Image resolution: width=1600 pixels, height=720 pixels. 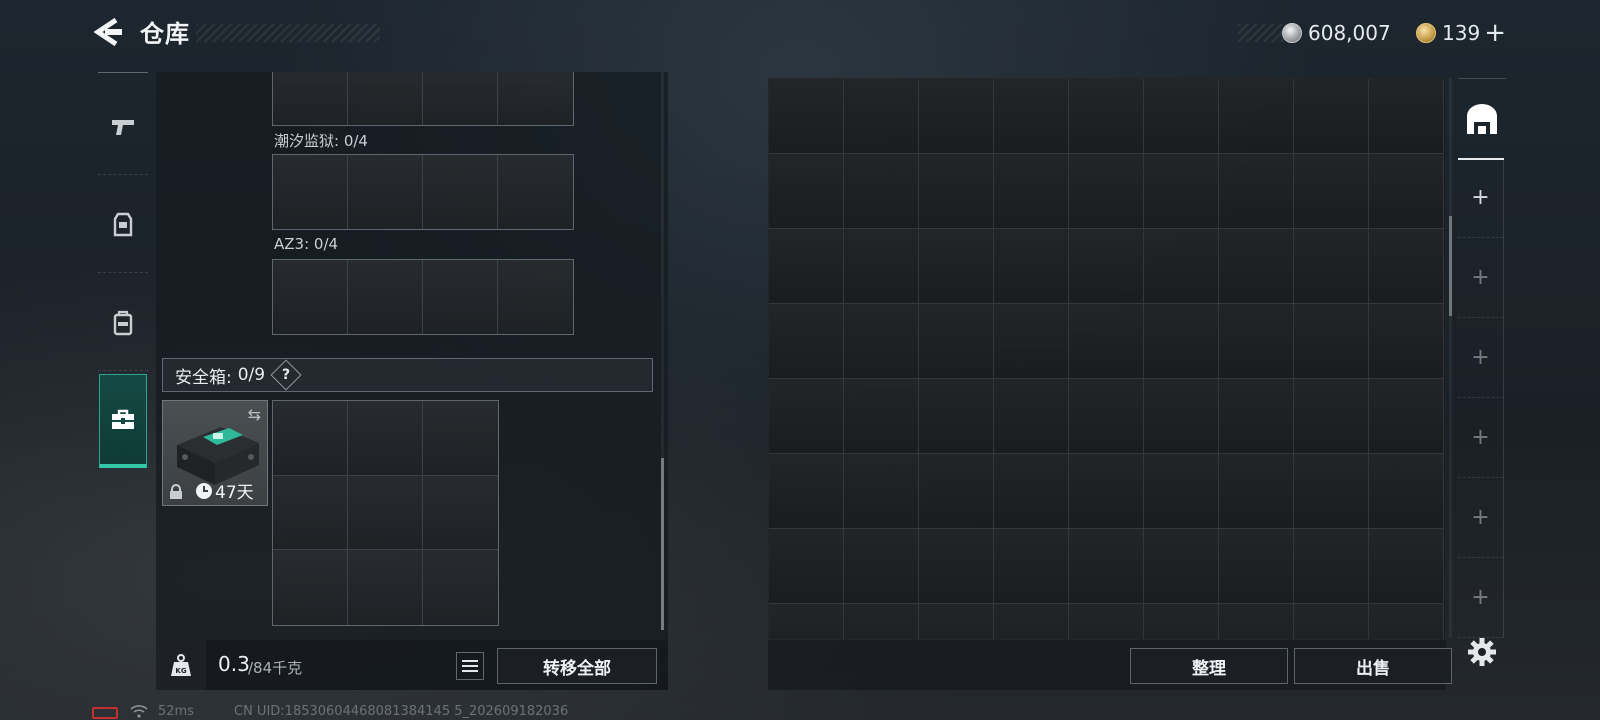 What do you see at coordinates (662, 351) in the screenshot?
I see `left-scrollbar` at bounding box center [662, 351].